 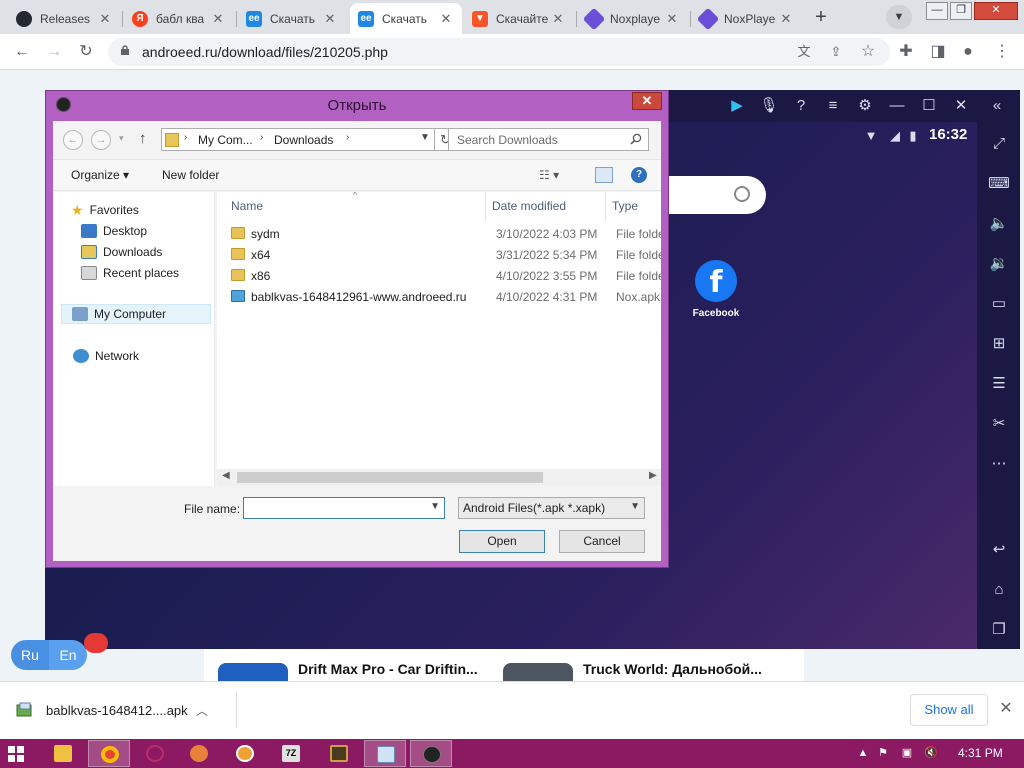 I want to click on dialog-close-button: ✕, so click(x=647, y=101).